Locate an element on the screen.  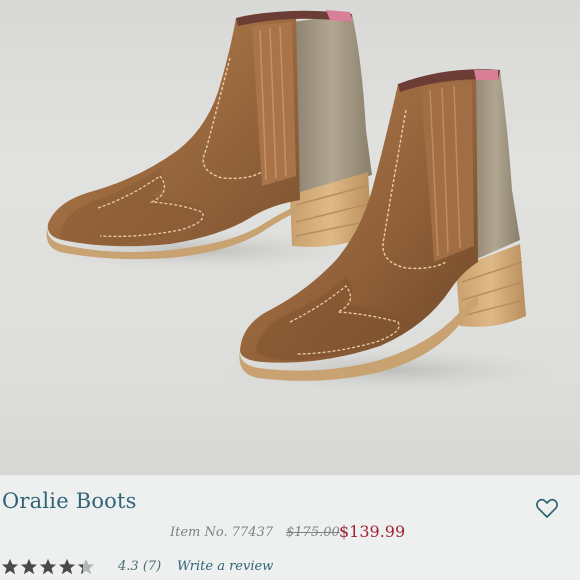
write-review-link: Write a review is located at coordinates (225, 566).